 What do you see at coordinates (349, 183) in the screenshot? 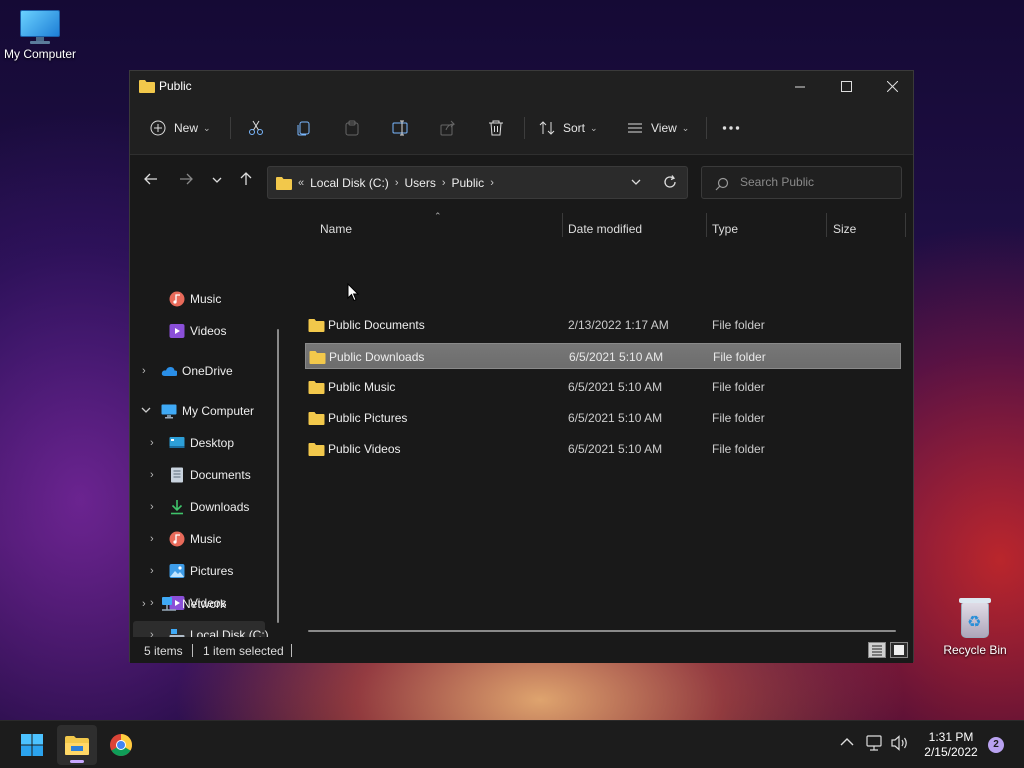
I see `breadcrumb-local-disk: Local Disk (C:)` at bounding box center [349, 183].